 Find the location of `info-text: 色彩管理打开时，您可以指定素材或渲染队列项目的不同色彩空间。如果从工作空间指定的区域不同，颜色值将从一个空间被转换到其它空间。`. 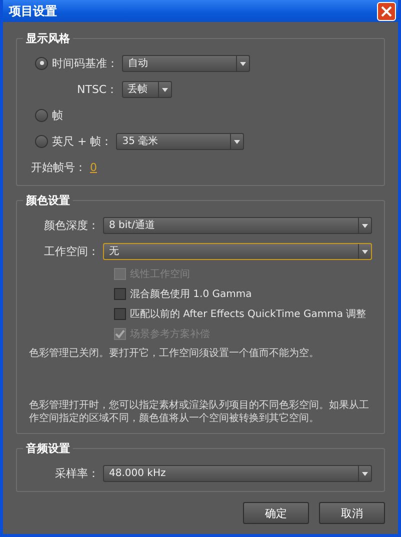

info-text: 色彩管理打开时，您可以指定素材或渲染队列项目的不同色彩空间。如果从工作空间指定的区域不同，颜色值将从一个空间被转换到其它空间。 is located at coordinates (199, 412).